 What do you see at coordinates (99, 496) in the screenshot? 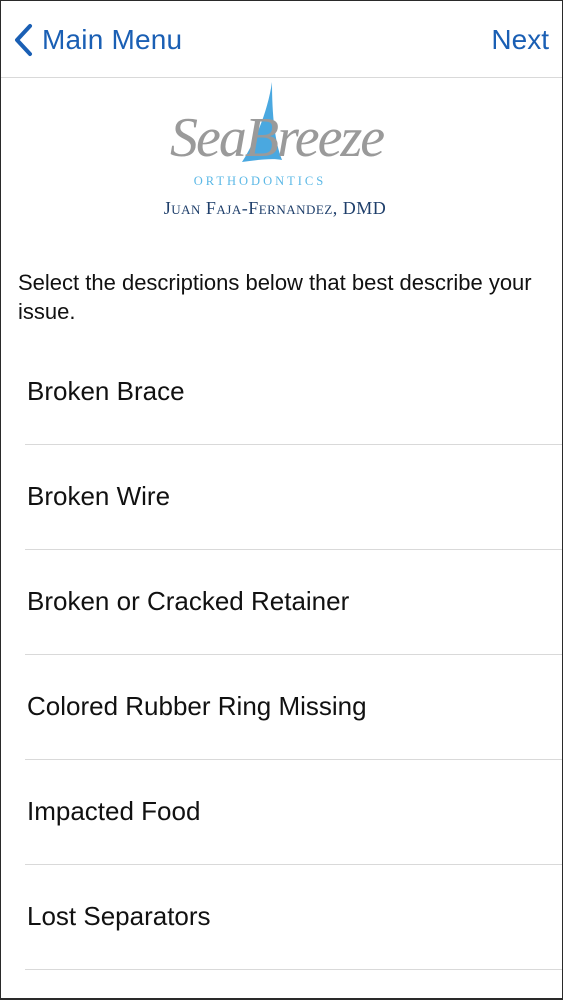
I see `list-item-label: Broken Wire` at bounding box center [99, 496].